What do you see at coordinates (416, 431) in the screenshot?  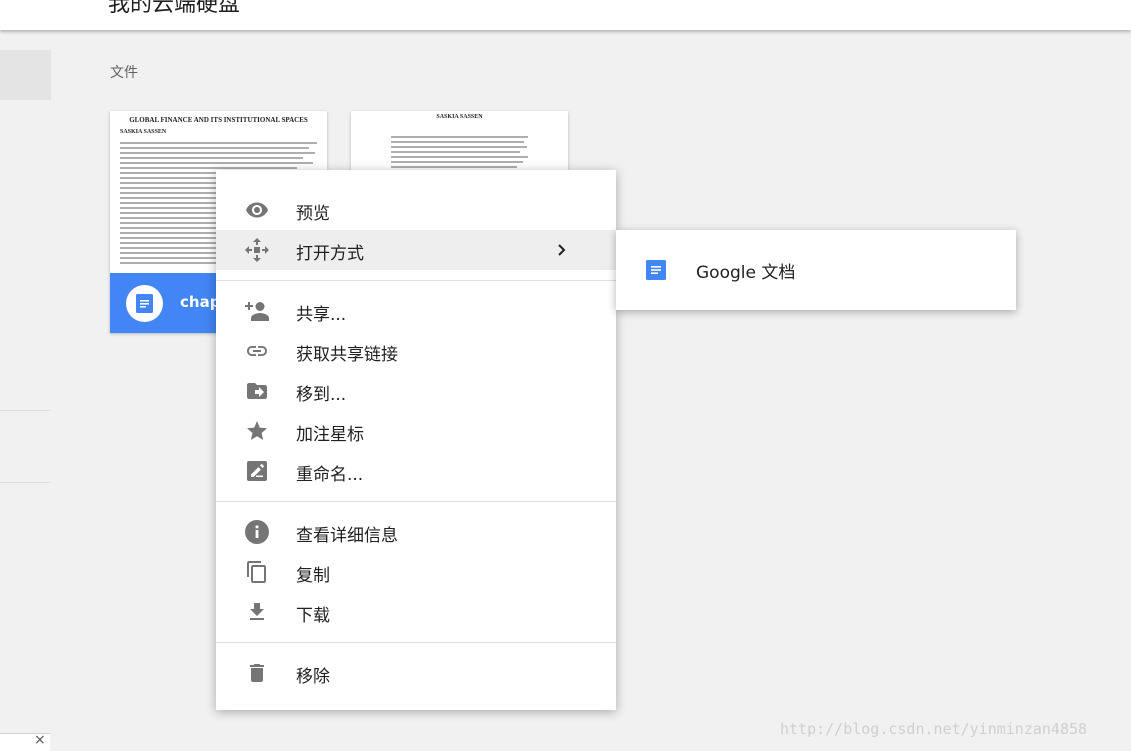 I see `menu-item-add-star: 加注星标` at bounding box center [416, 431].